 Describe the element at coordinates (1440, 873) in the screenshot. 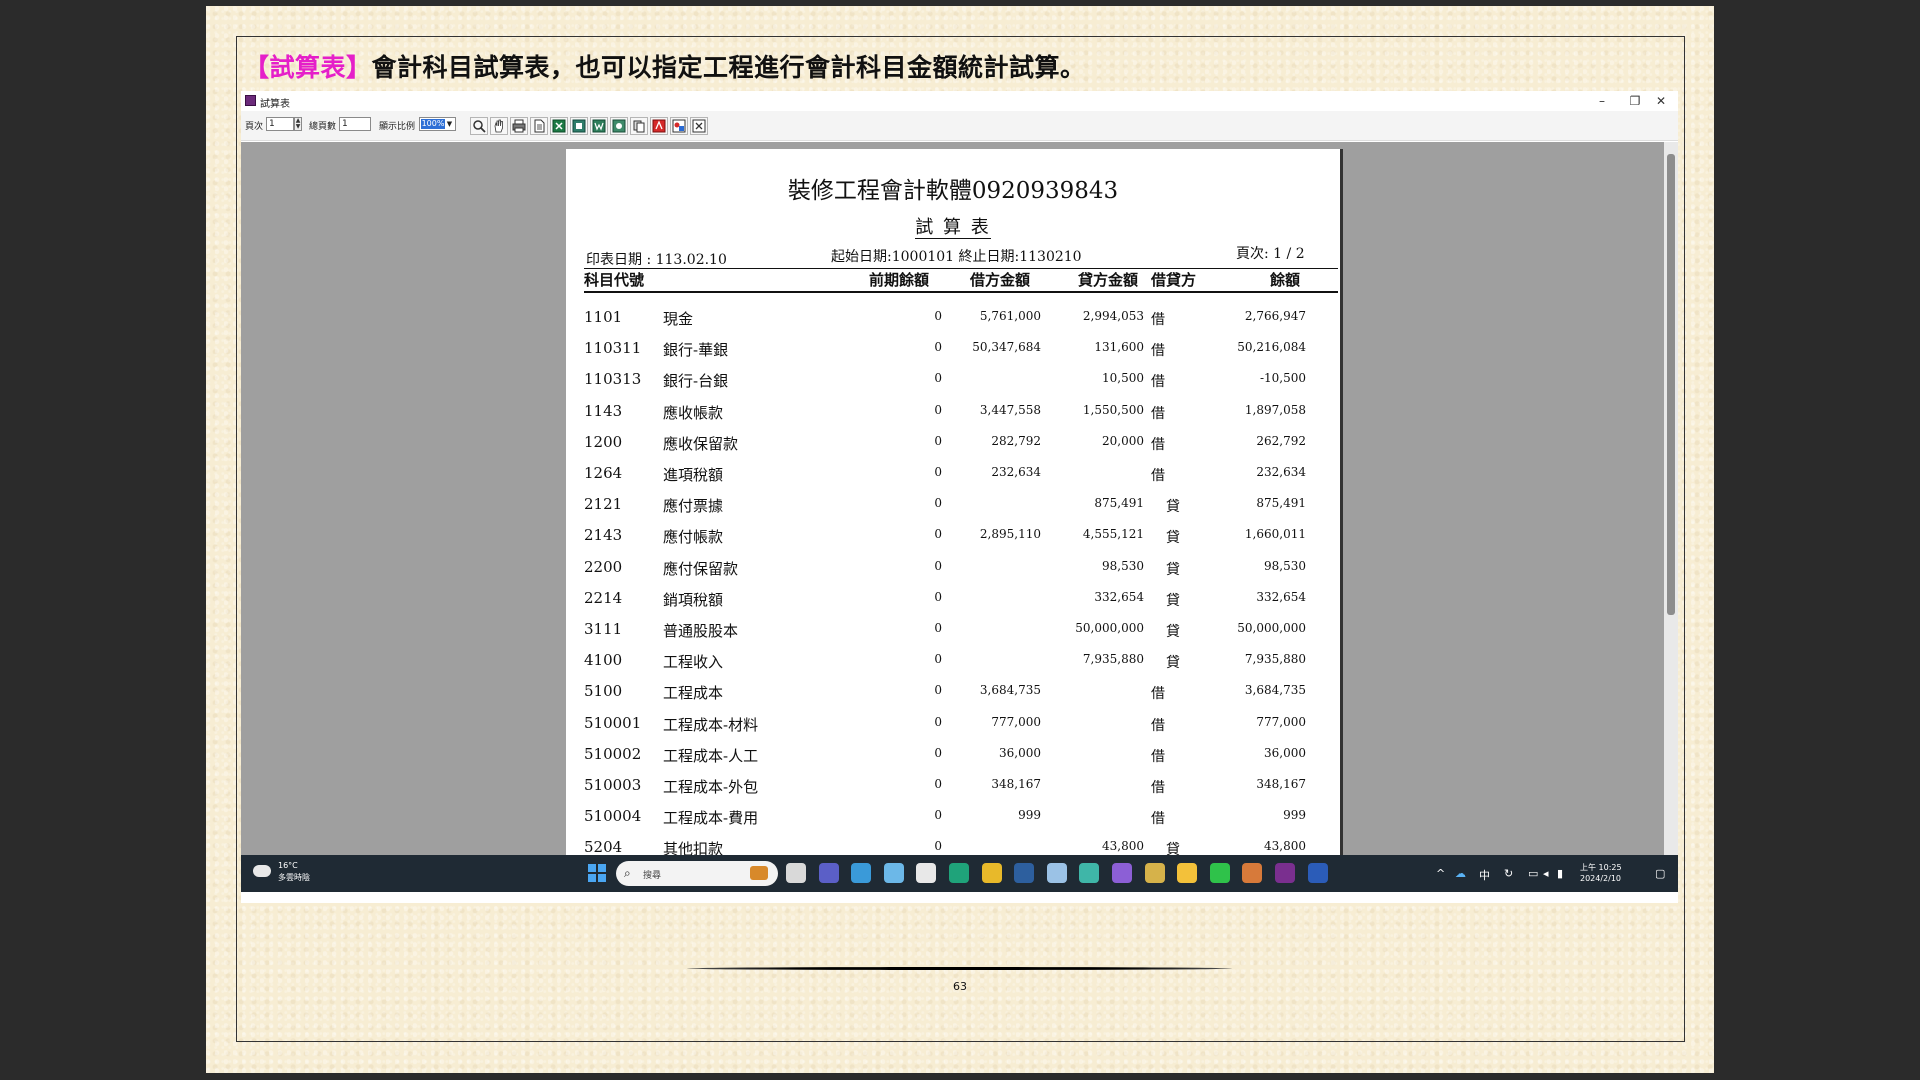

I see `chevron-up-icon: ^` at that location.